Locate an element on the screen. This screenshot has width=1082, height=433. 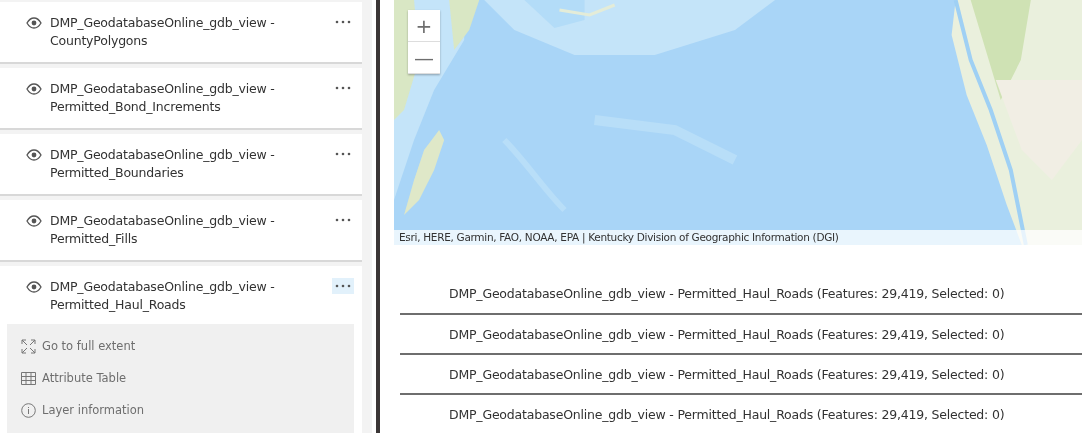
layer-card: DMP_GeodatabaseOnline_gdb_view - CountyPolygons is located at coordinates (181, 33).